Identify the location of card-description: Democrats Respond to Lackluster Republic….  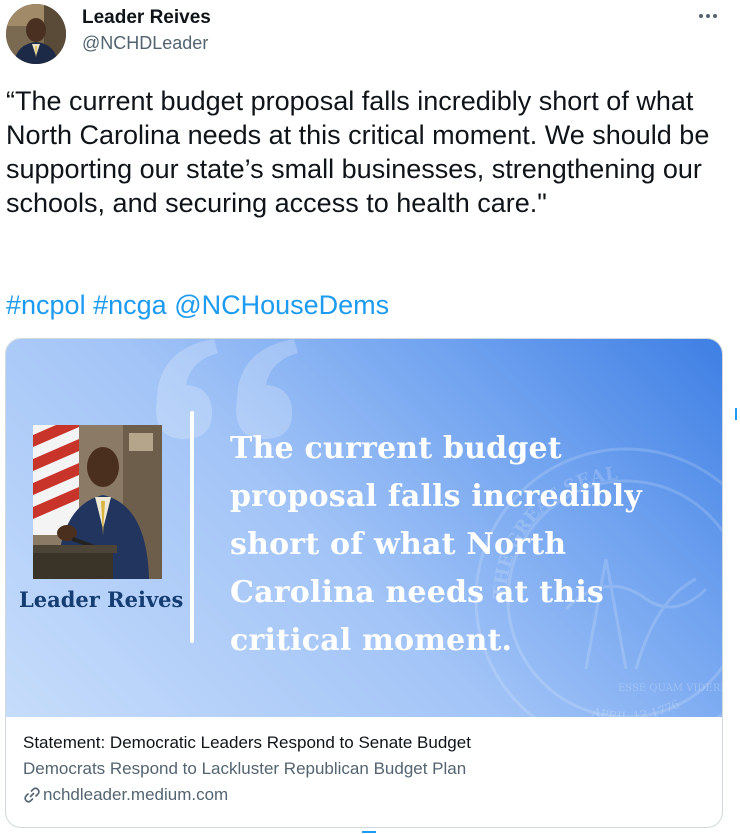
(245, 768).